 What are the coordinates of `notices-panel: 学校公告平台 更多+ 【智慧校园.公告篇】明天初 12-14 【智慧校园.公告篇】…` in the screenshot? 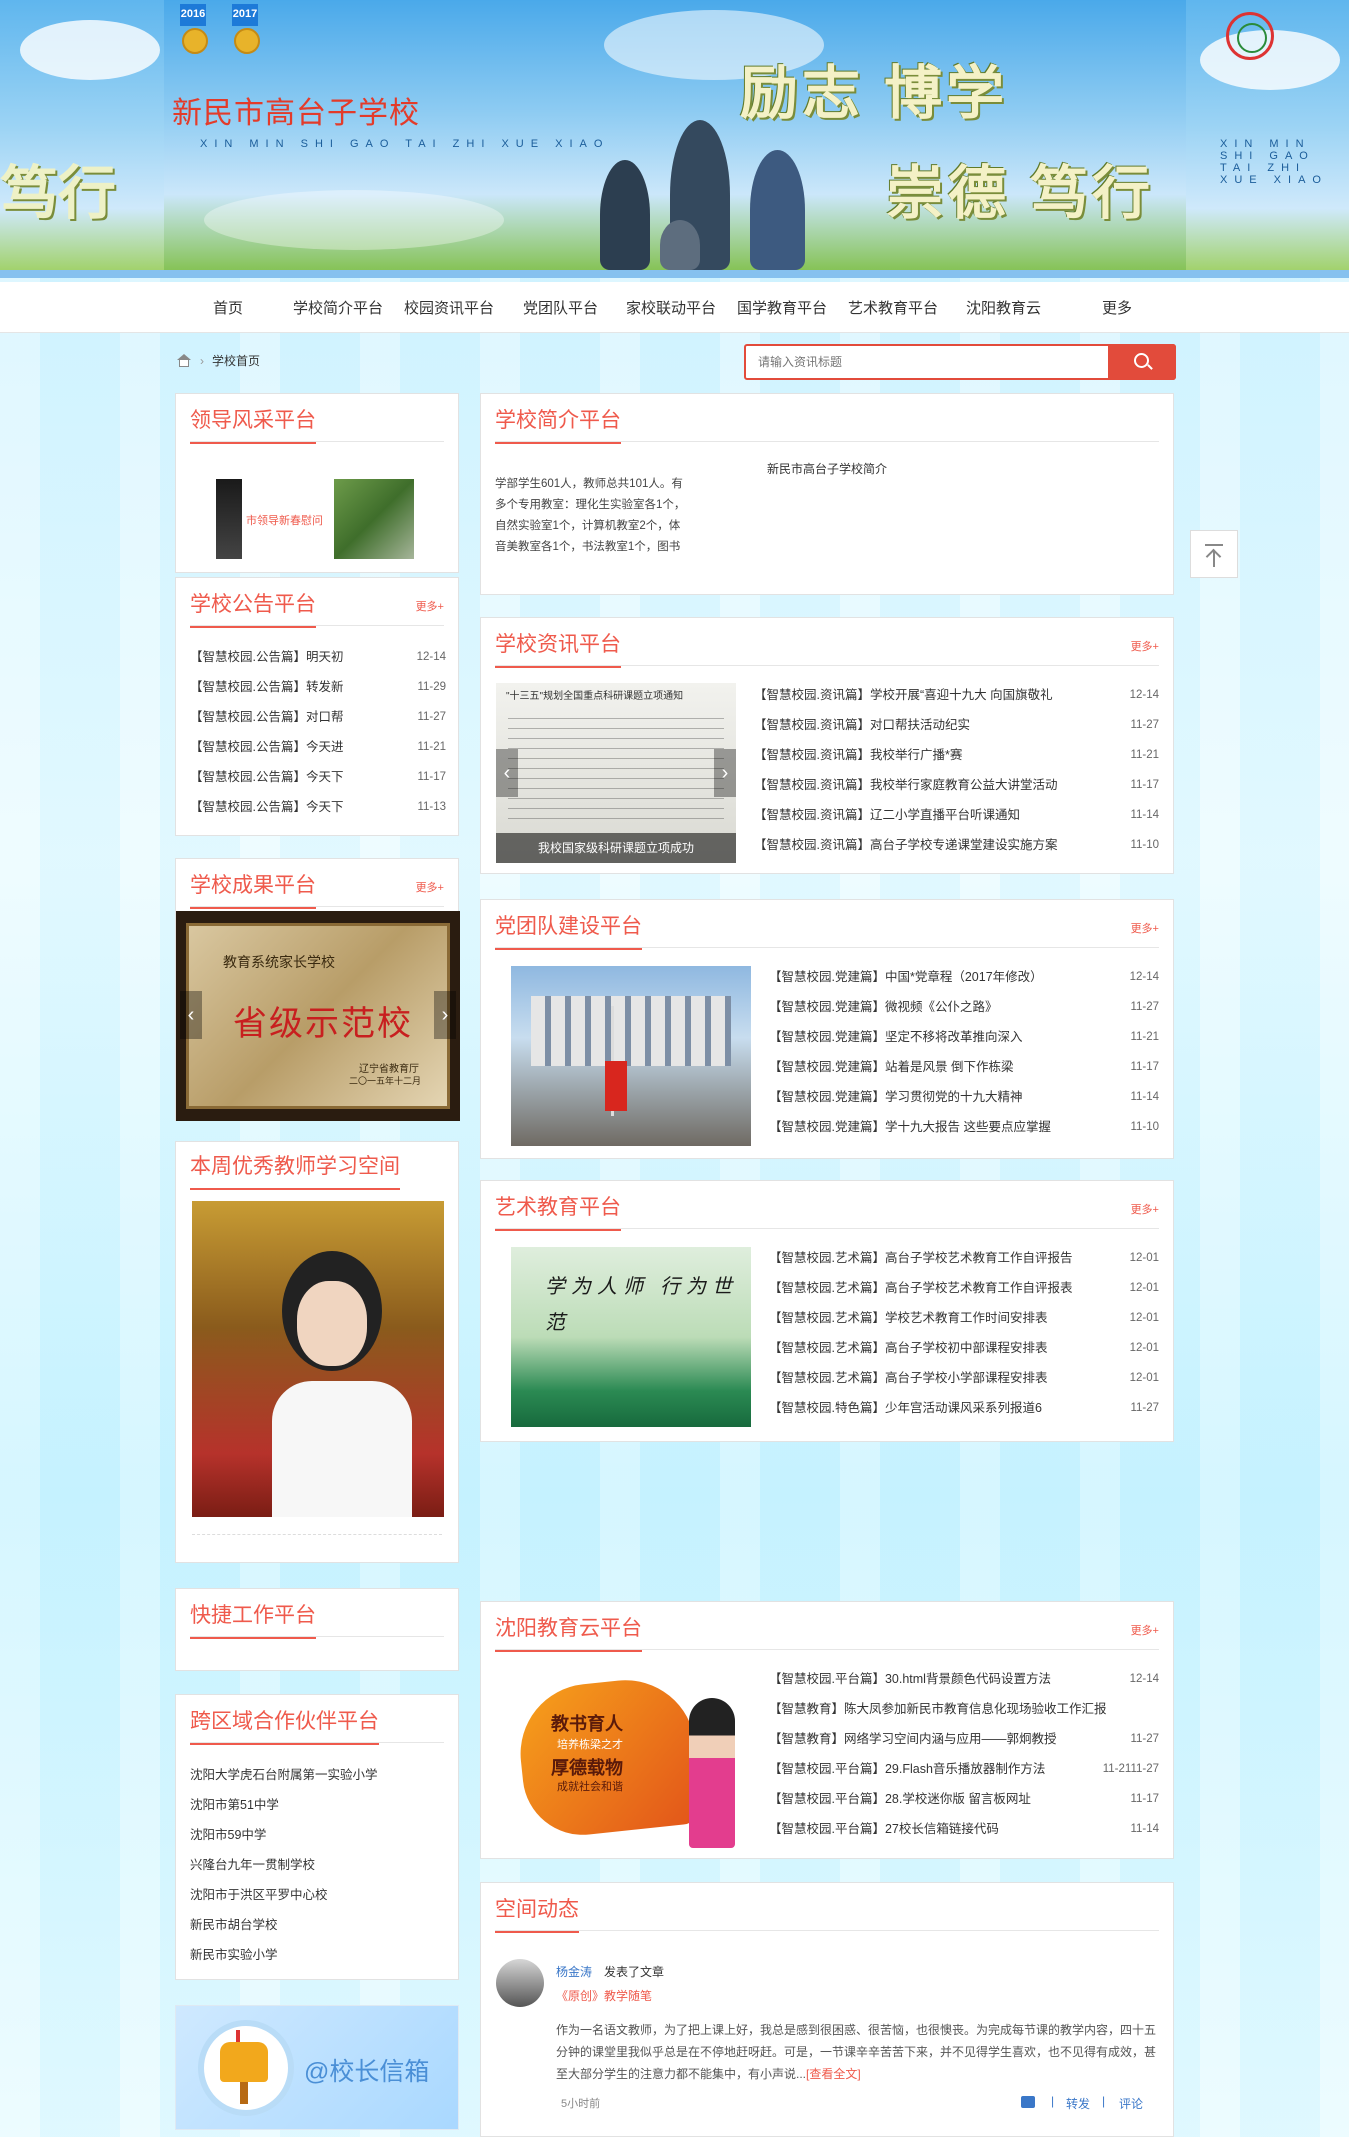 It's located at (317, 706).